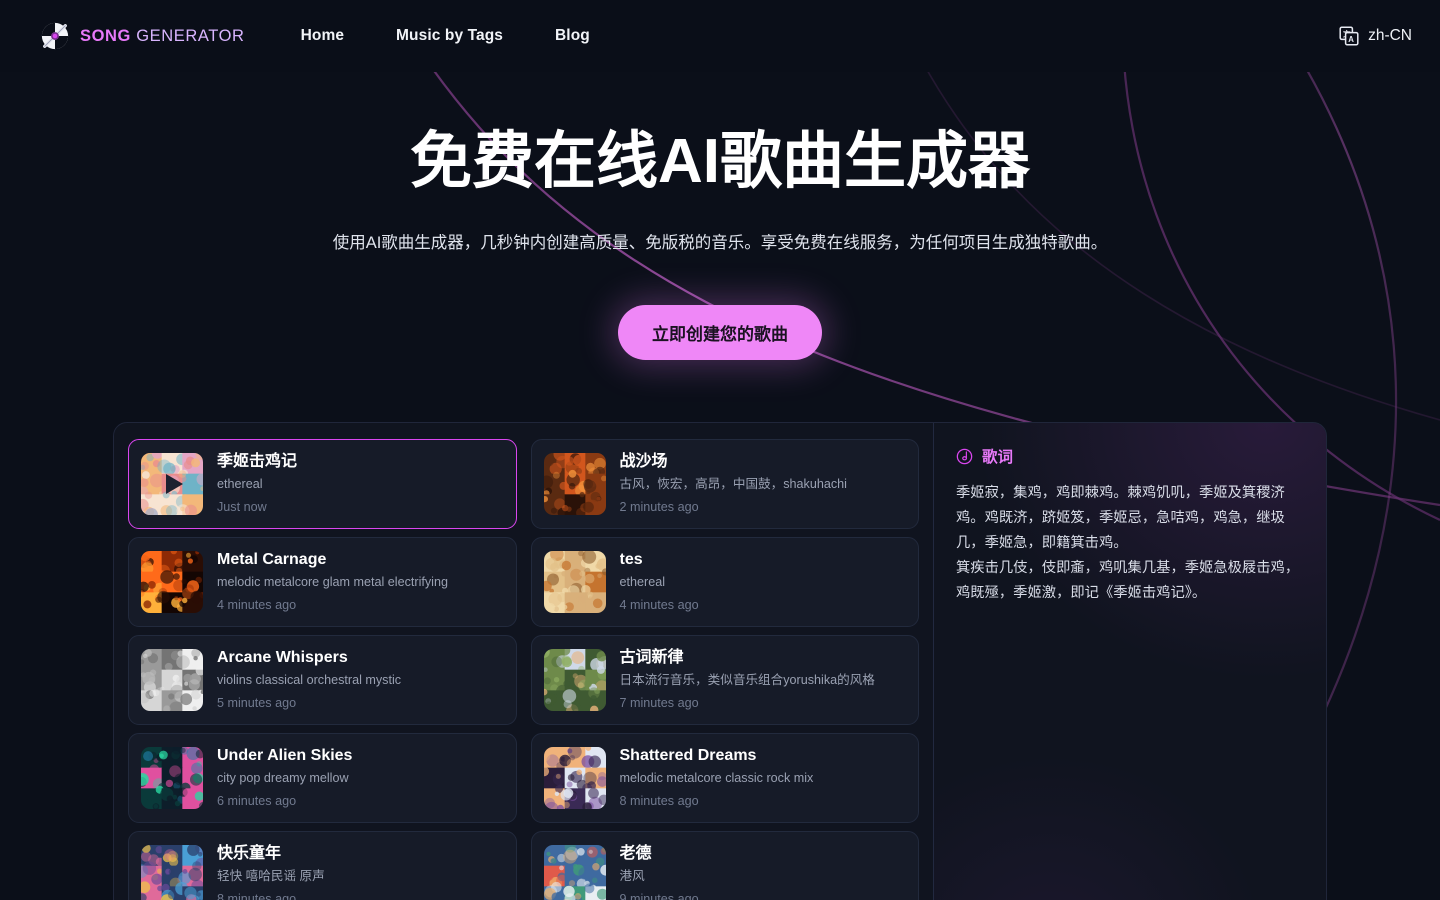 The height and width of the screenshot is (900, 1440). Describe the element at coordinates (257, 462) in the screenshot. I see `song-title: 季姬击鸡记` at that location.